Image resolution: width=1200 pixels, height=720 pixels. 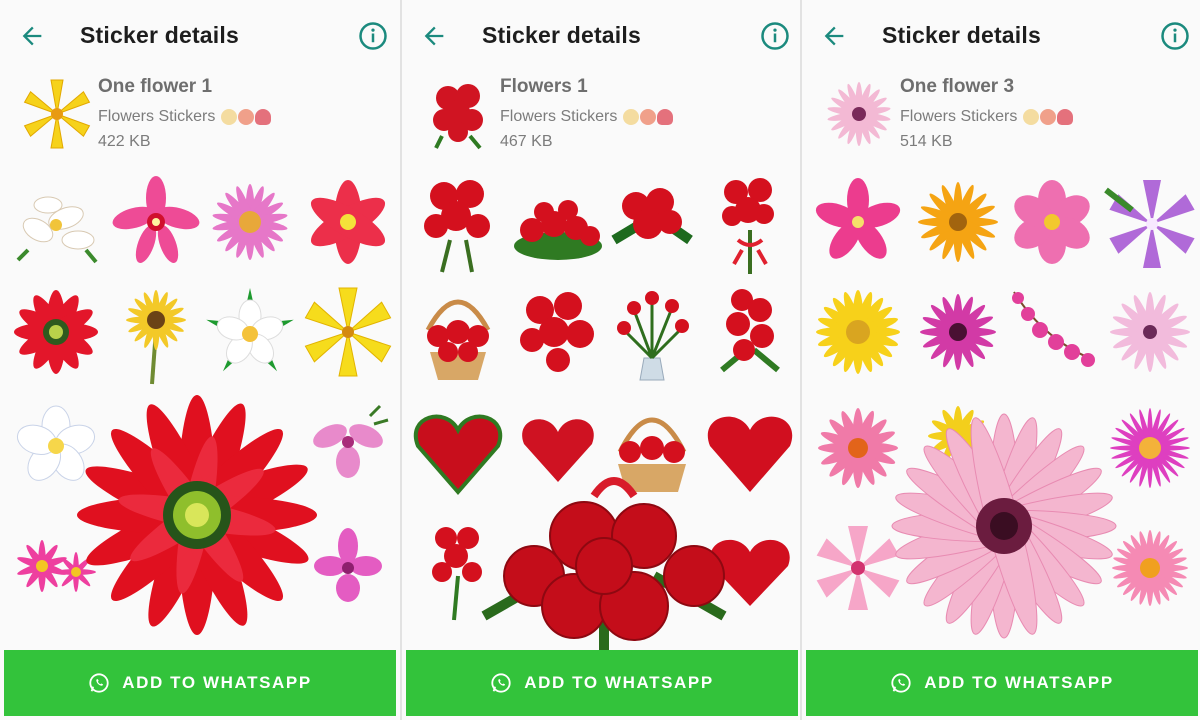 I want to click on sticker-white-frangipani, so click(x=250, y=333).